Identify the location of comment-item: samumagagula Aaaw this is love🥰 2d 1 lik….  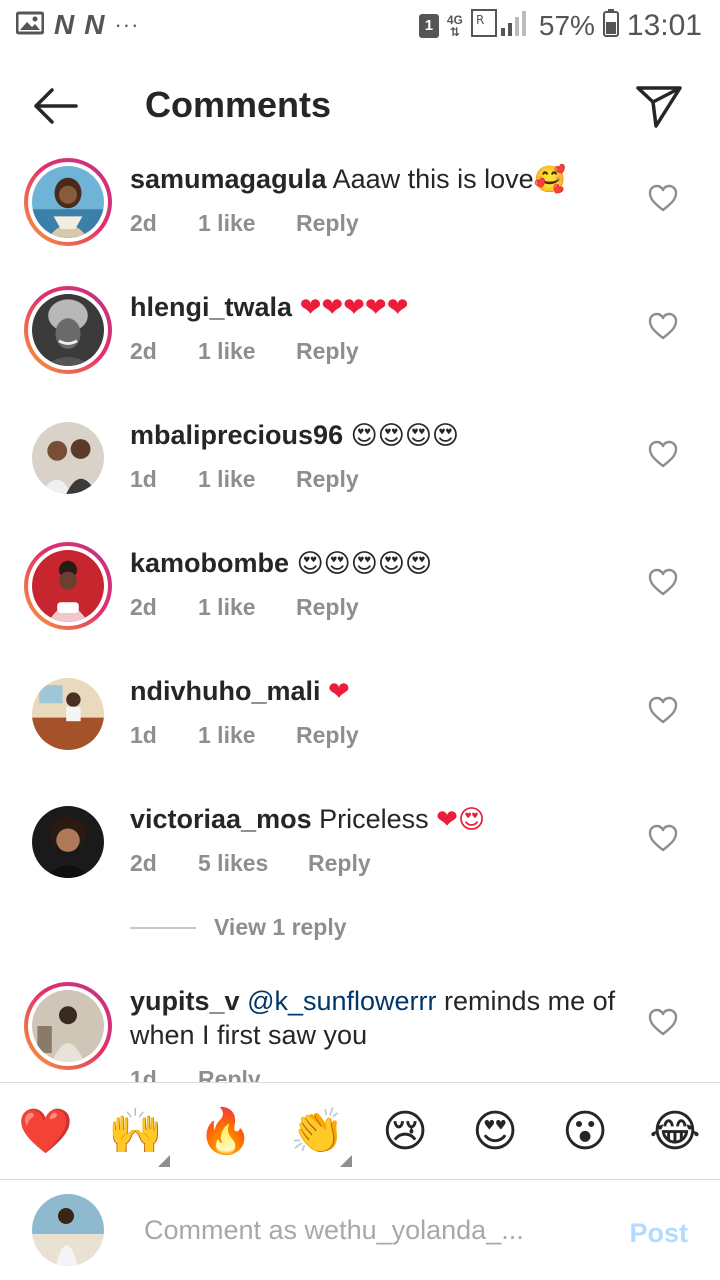
(360, 214).